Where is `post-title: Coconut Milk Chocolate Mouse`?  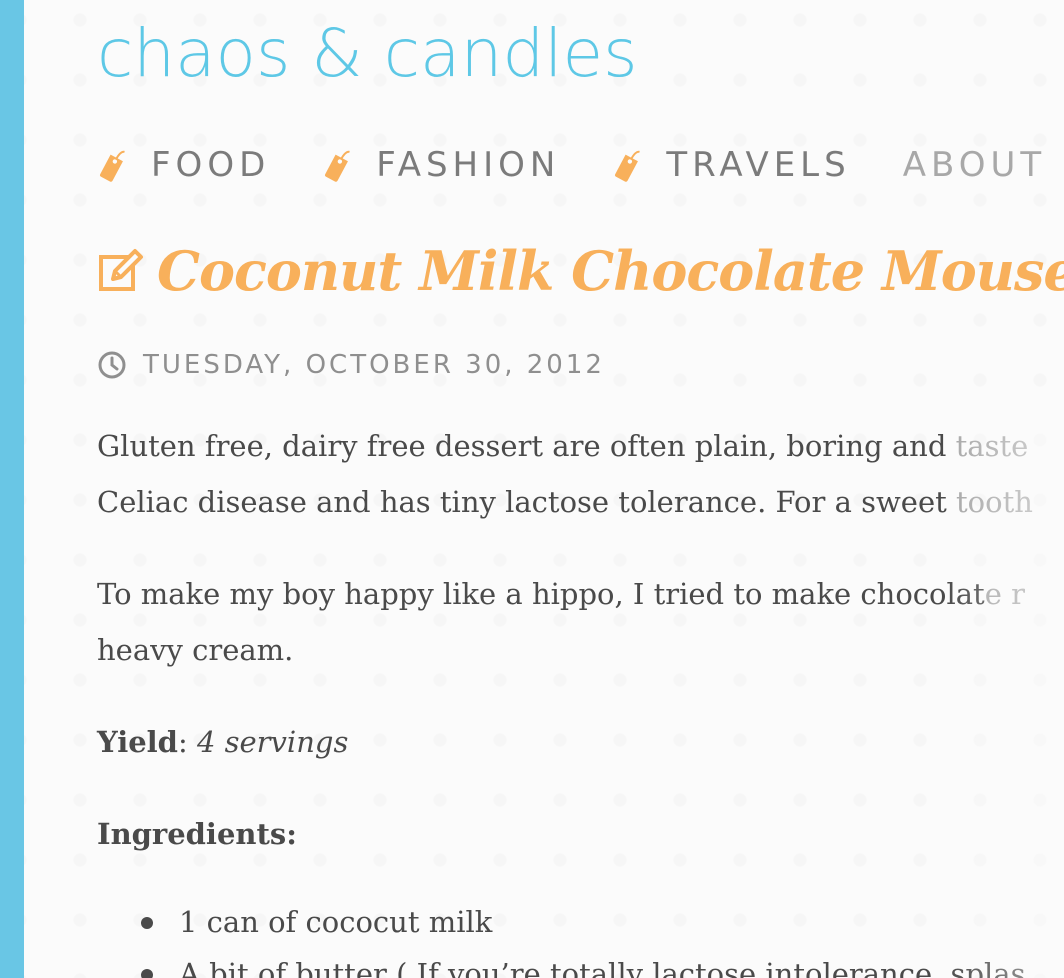
post-title: Coconut Milk Chocolate Mouse is located at coordinates (580, 271).